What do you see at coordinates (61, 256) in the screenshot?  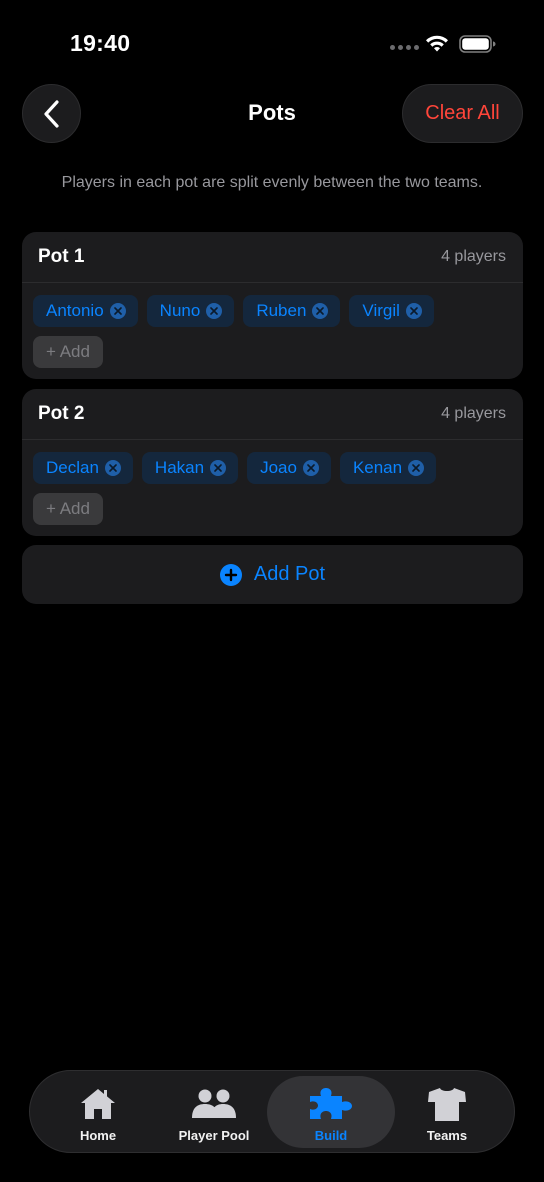 I see `pot-title: Pot 1` at bounding box center [61, 256].